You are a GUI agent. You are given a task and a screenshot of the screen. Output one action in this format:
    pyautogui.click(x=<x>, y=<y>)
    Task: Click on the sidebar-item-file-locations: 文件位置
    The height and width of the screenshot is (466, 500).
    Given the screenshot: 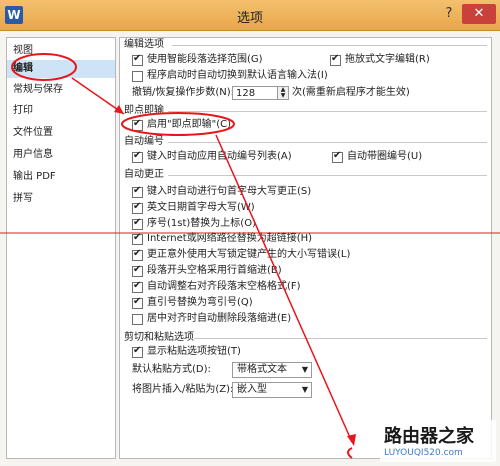 What is the action you would take?
    pyautogui.click(x=33, y=133)
    